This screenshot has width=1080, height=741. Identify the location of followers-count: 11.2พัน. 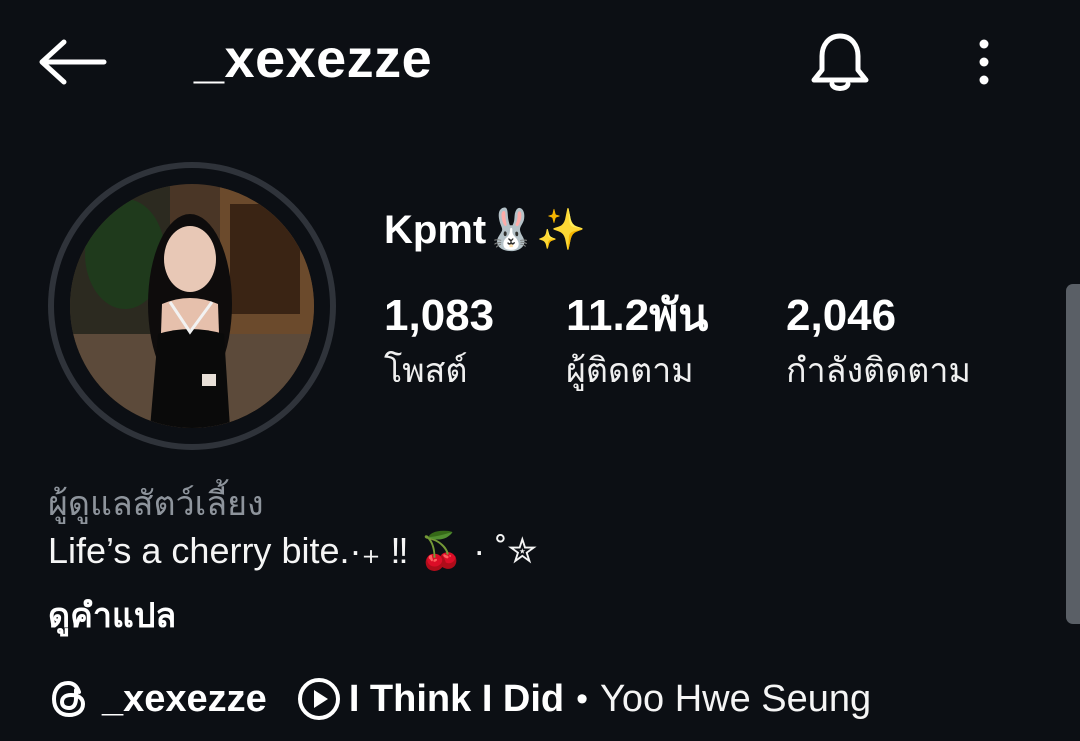
(637, 315).